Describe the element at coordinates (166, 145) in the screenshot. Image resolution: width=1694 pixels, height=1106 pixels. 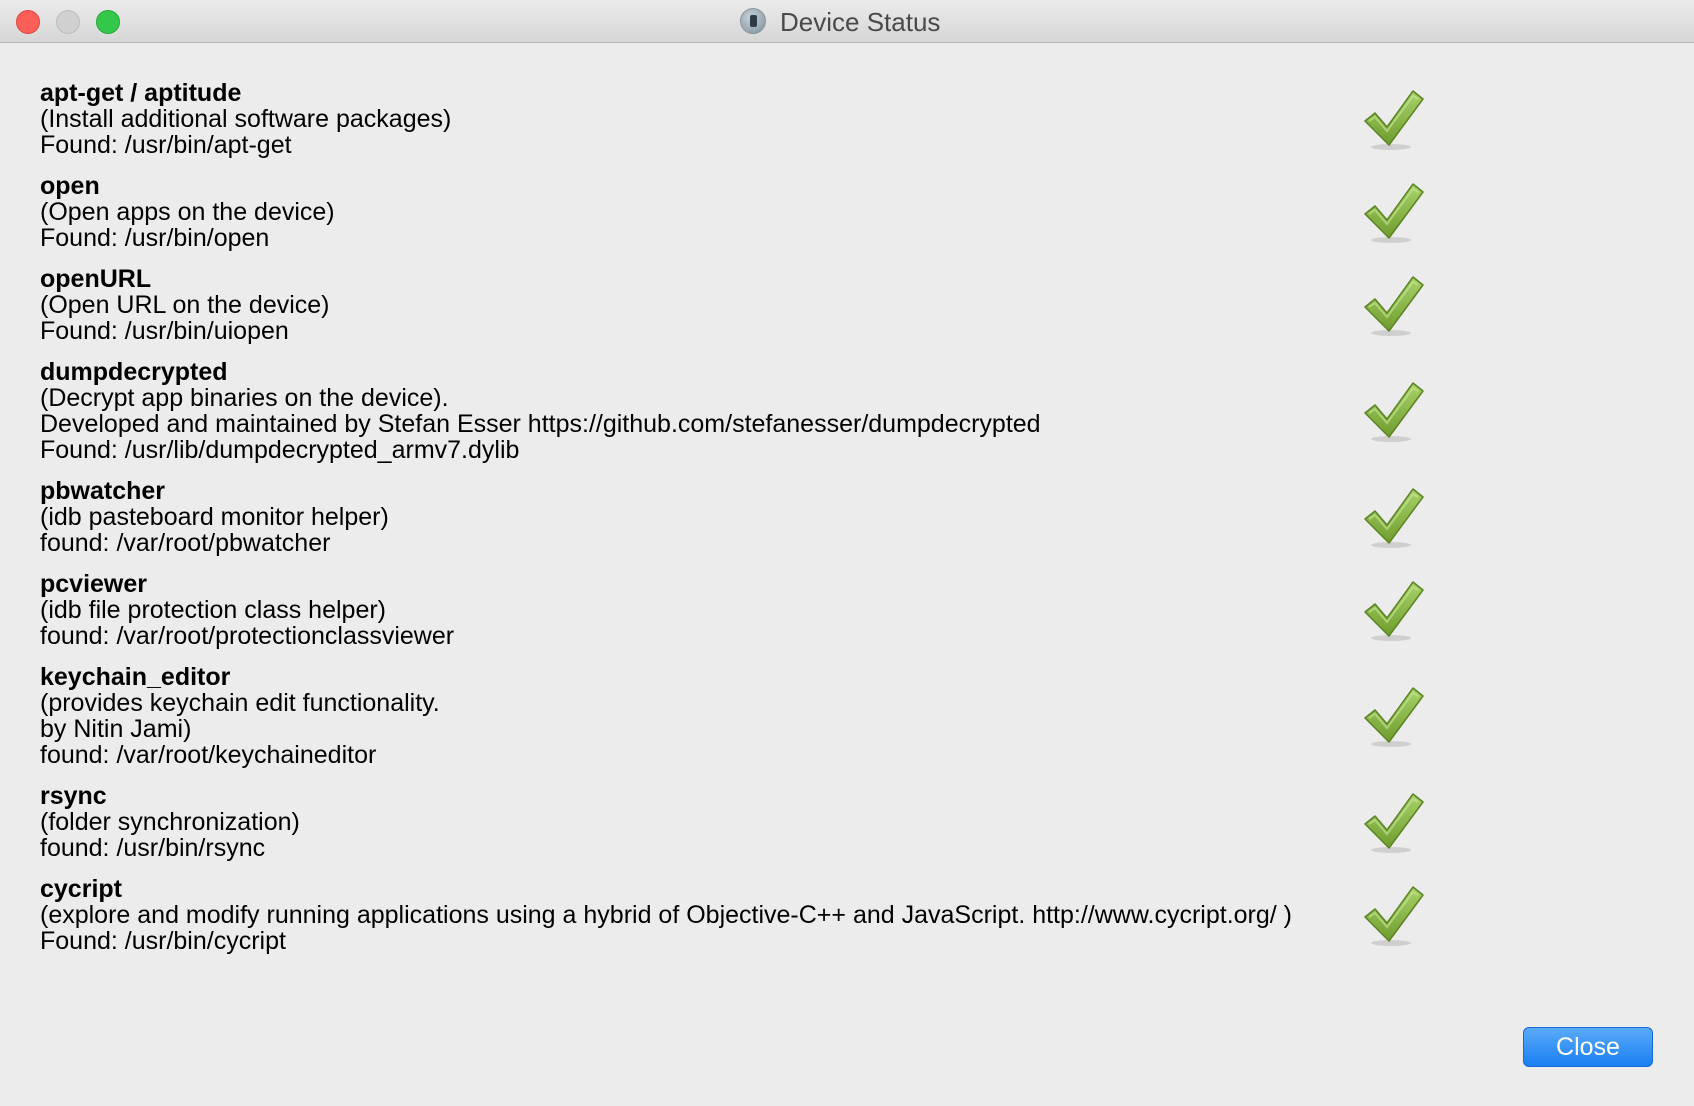
I see `tool-detail-line: Found: /usr/bin/apt-get` at that location.